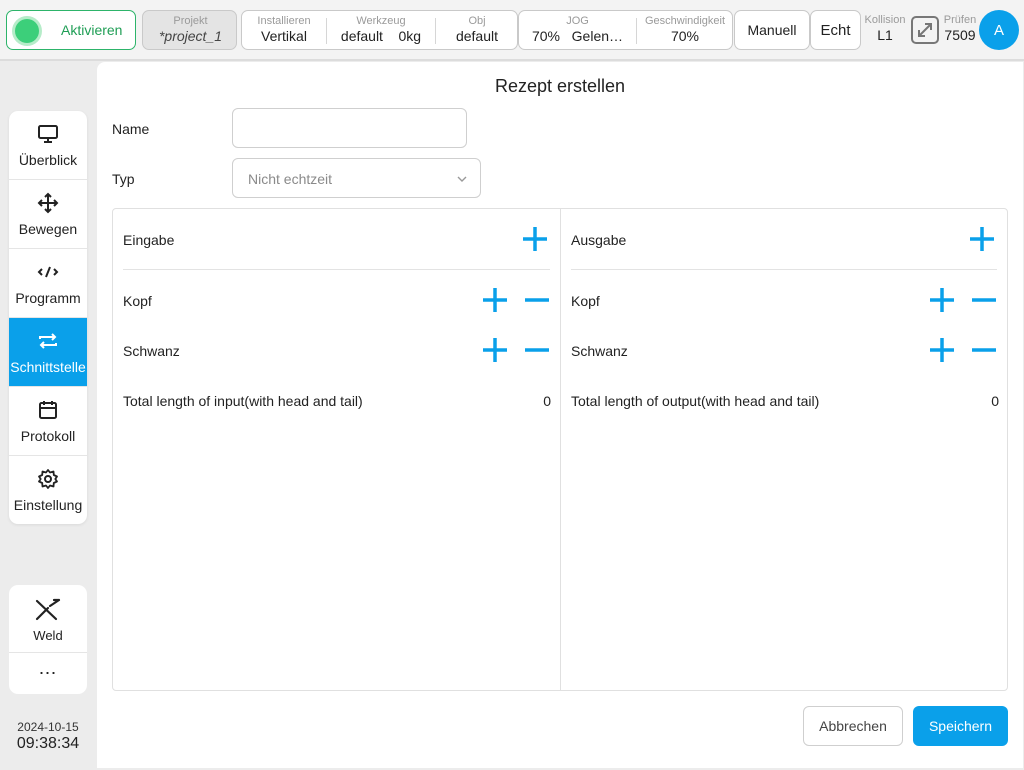 This screenshot has height=770, width=1024. What do you see at coordinates (410, 36) in the screenshot?
I see `tool-weight: 0kg` at bounding box center [410, 36].